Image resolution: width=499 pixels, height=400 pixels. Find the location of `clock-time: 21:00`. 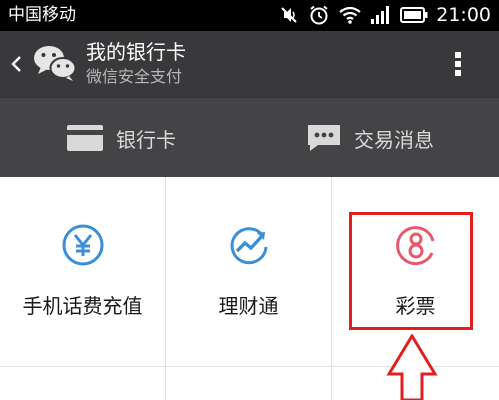

clock-time: 21:00 is located at coordinates (463, 15).